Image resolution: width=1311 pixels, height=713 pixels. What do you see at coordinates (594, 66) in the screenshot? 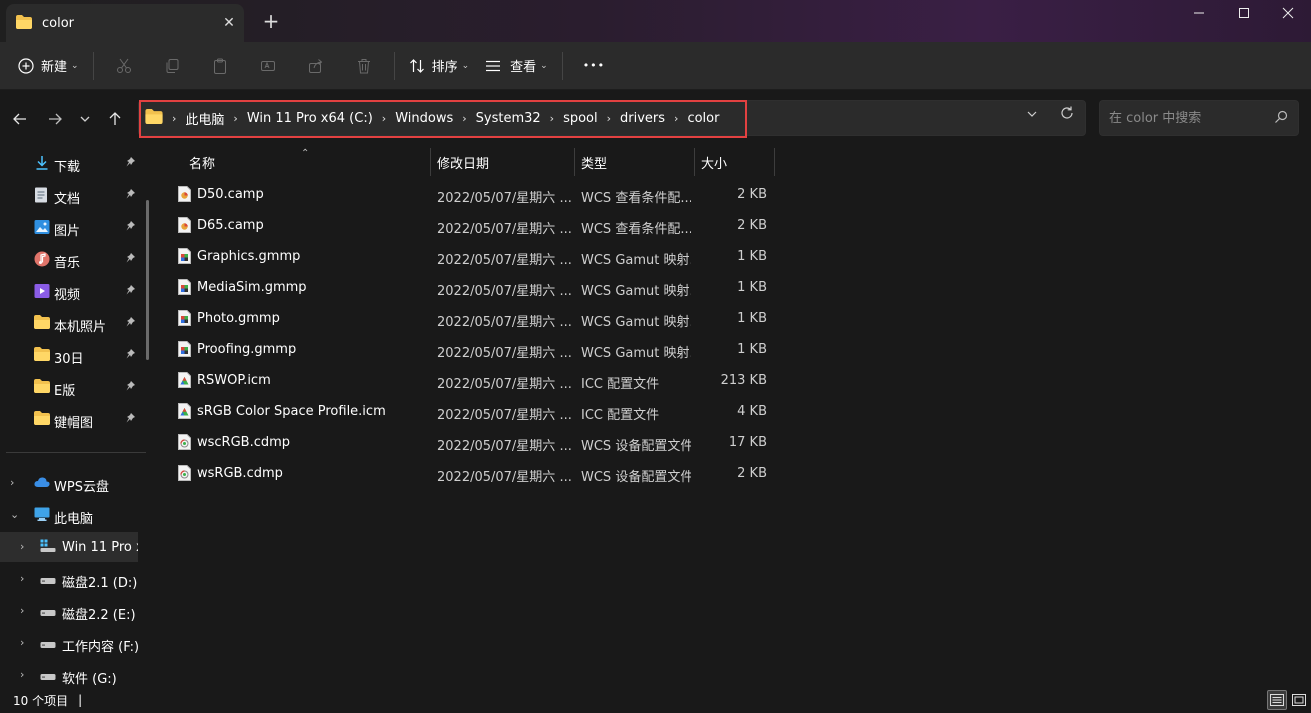
I see `more-options-icon: •••` at bounding box center [594, 66].